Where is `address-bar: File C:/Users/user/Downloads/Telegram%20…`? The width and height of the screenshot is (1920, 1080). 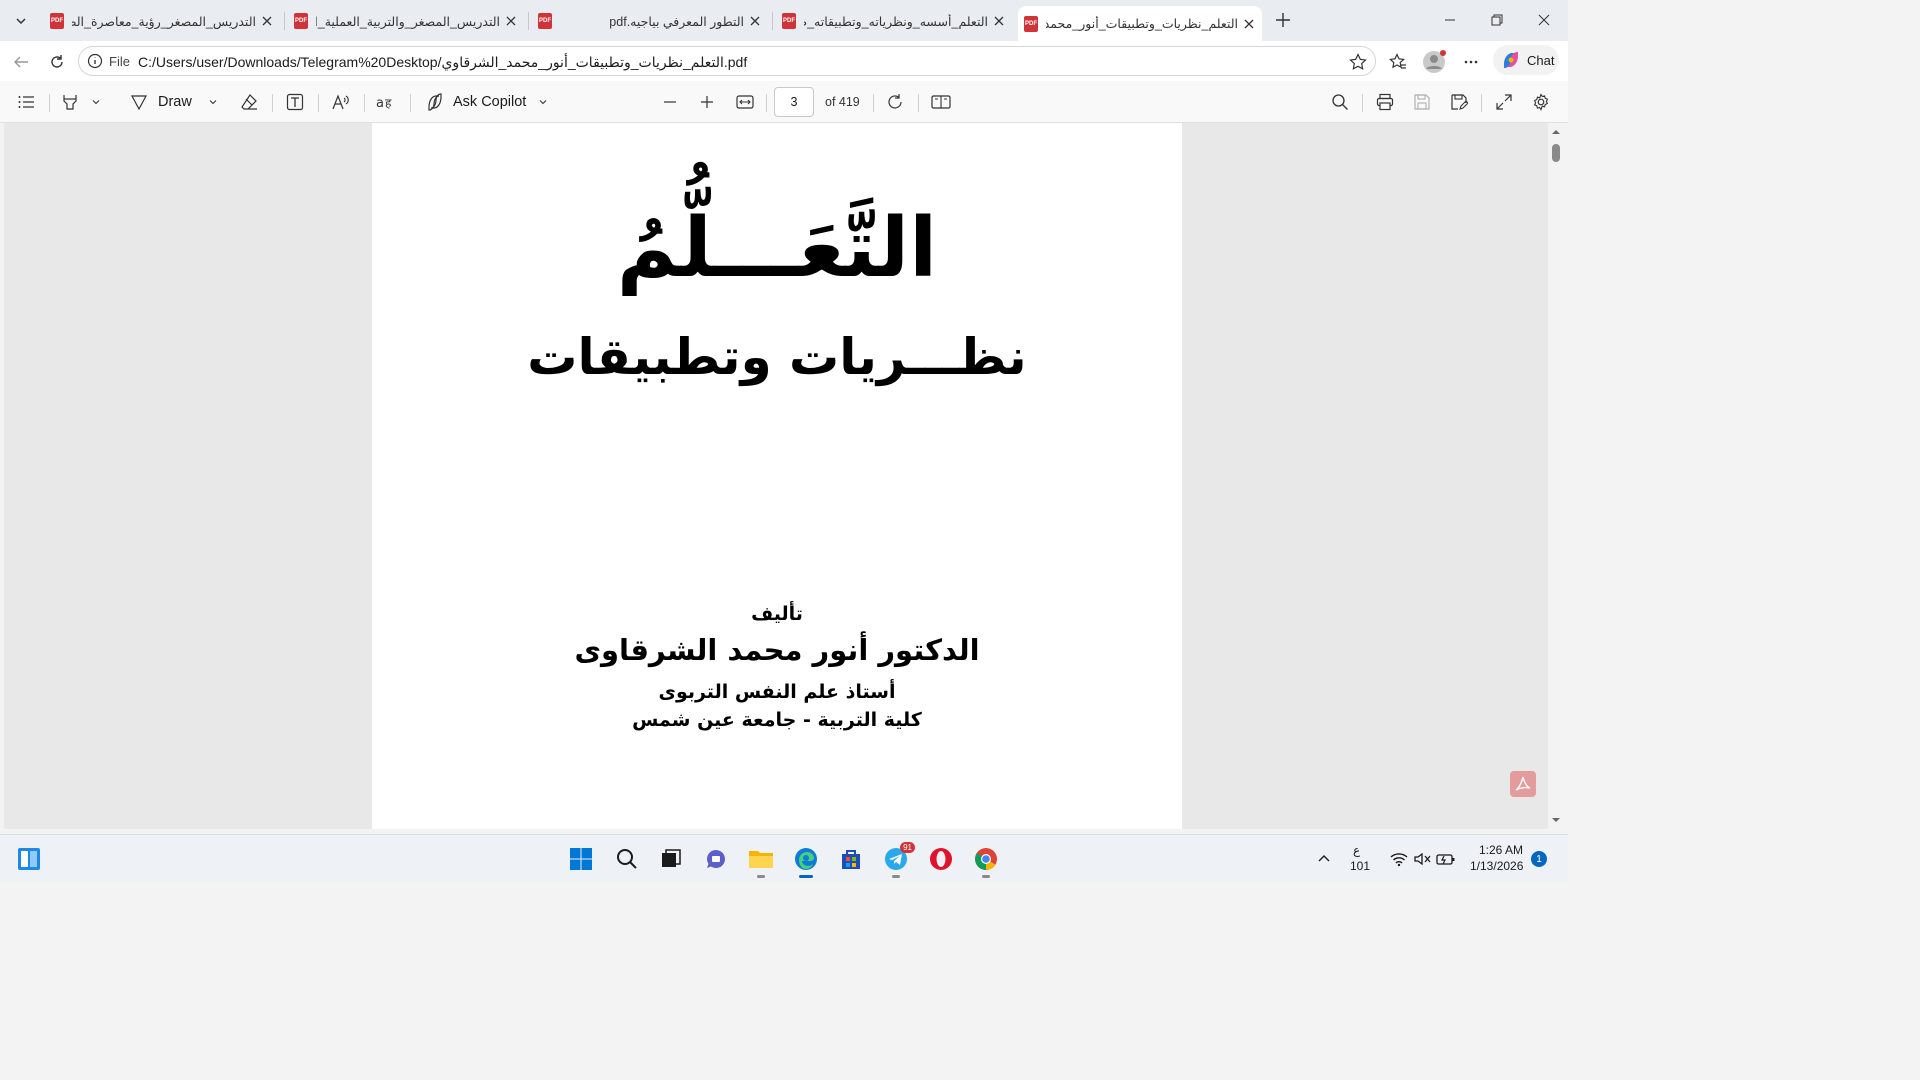
address-bar: File C:/Users/user/Downloads/Telegram%20… is located at coordinates (727, 61).